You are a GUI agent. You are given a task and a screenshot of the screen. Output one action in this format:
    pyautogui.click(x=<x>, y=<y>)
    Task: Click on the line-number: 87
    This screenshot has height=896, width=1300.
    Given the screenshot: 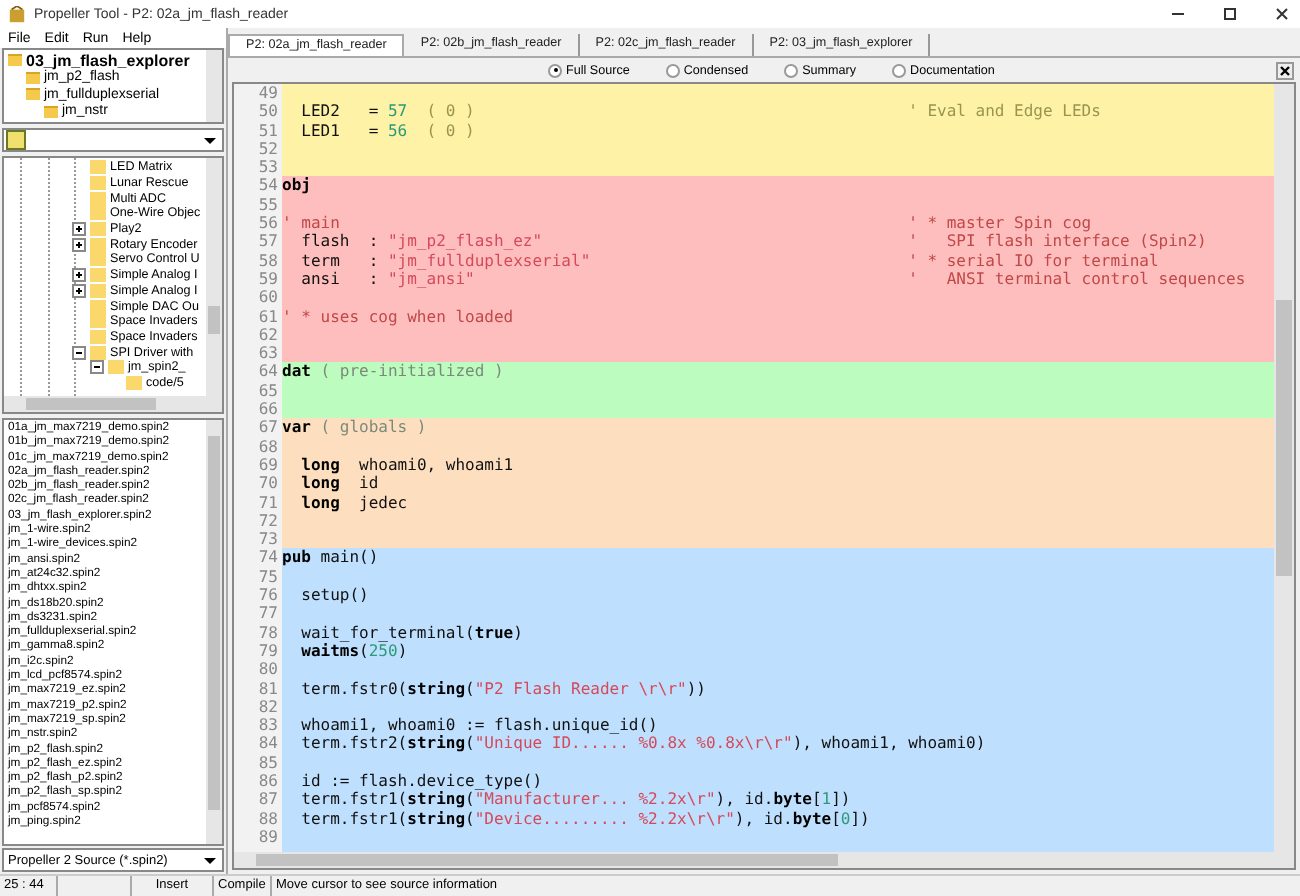 What is the action you would take?
    pyautogui.click(x=268, y=800)
    